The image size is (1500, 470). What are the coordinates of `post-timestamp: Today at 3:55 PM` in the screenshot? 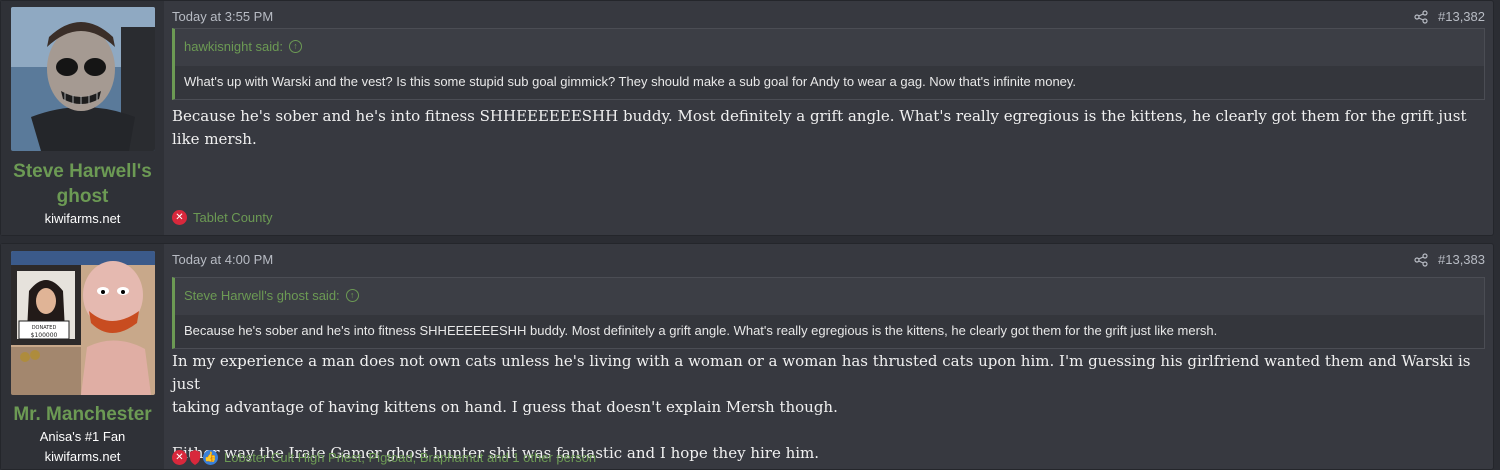 It's located at (222, 16).